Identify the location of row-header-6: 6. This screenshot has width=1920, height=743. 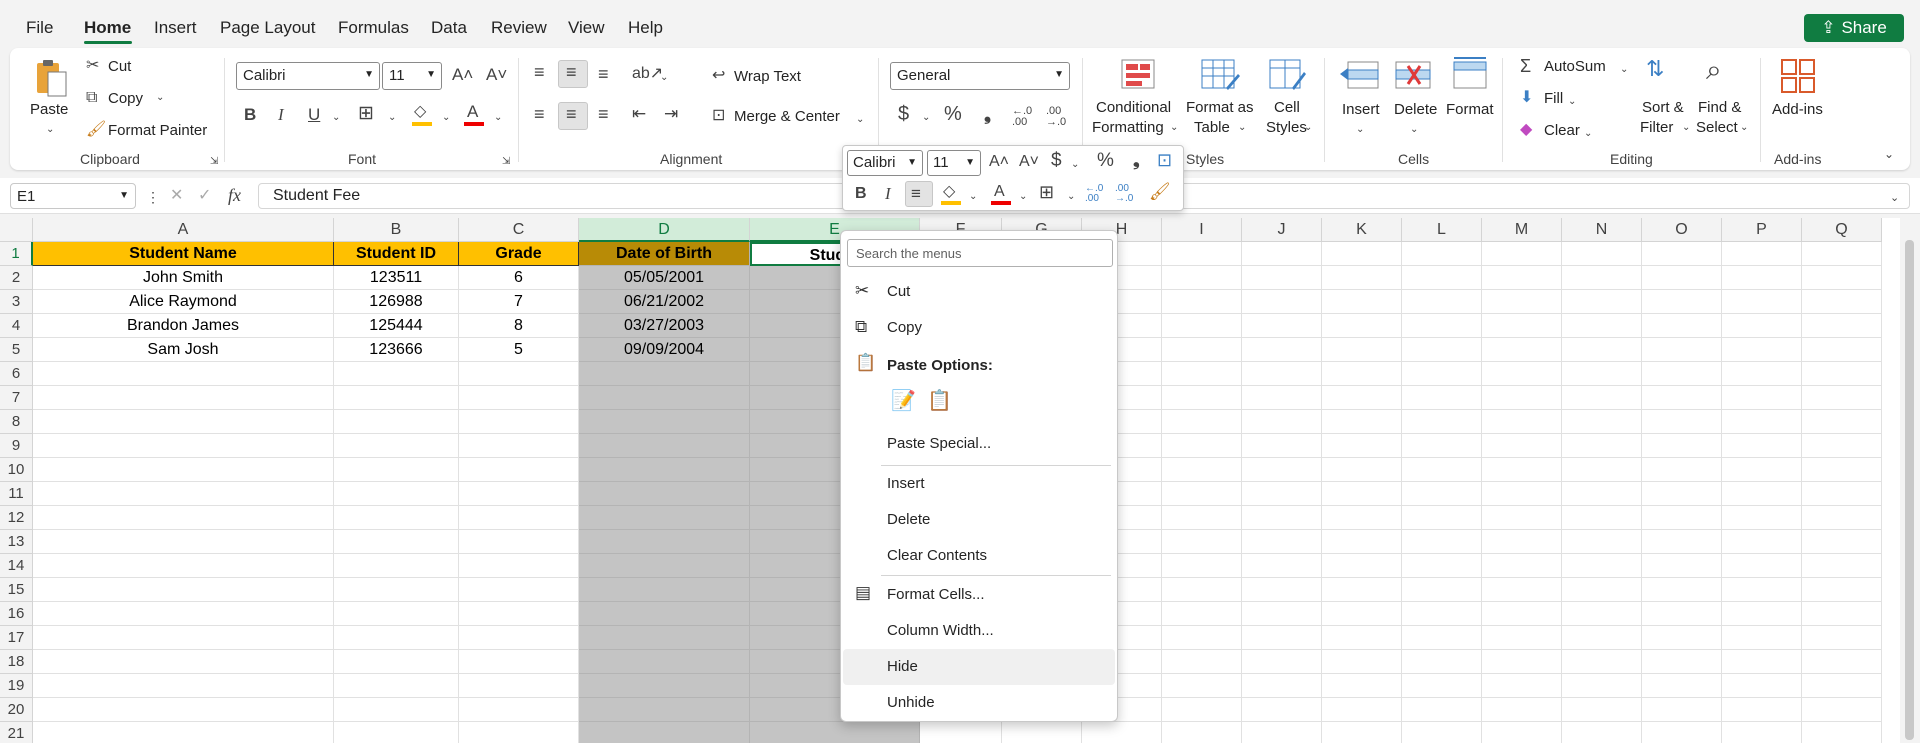
(16, 374).